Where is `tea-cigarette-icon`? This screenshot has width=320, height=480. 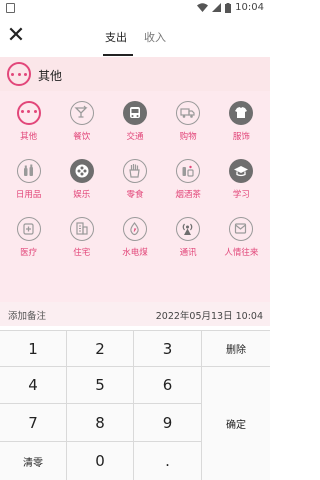 tea-cigarette-icon is located at coordinates (188, 171).